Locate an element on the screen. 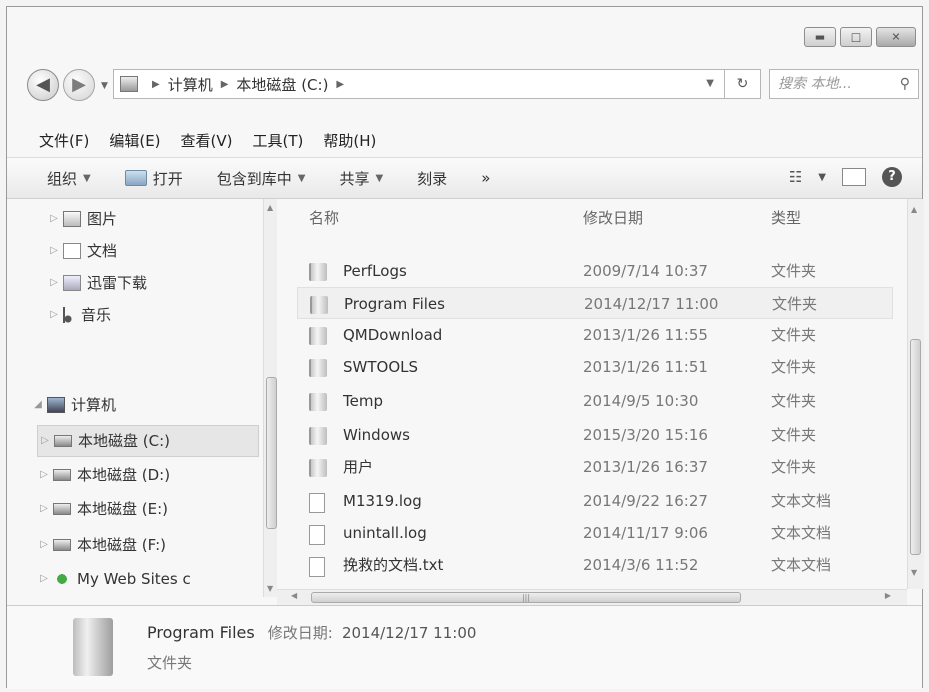 The image size is (929, 692). documents-icon is located at coordinates (72, 251).